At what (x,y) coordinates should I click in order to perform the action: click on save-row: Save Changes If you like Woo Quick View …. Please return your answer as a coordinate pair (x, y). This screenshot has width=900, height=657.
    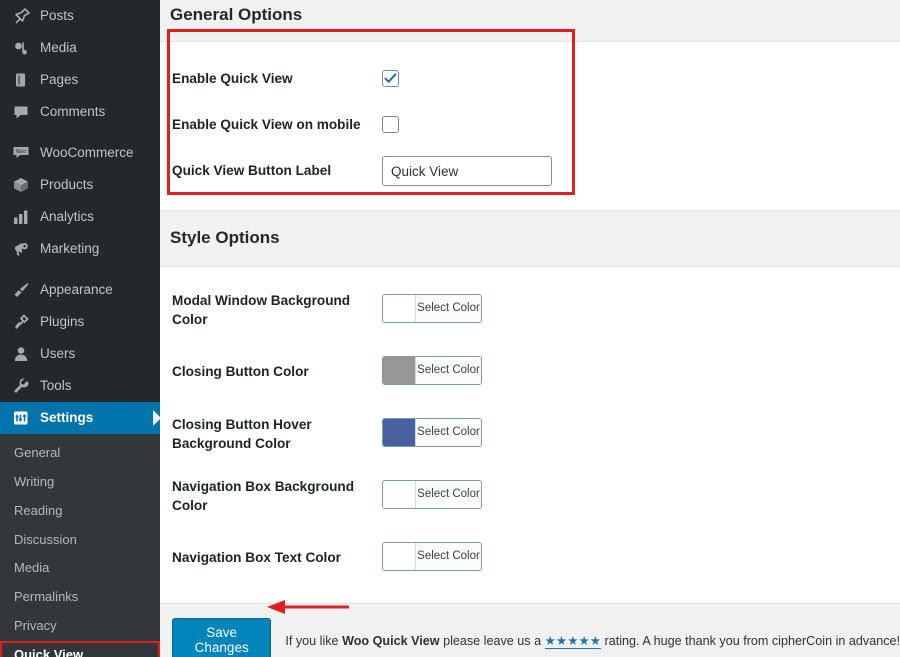
    Looking at the image, I should click on (530, 637).